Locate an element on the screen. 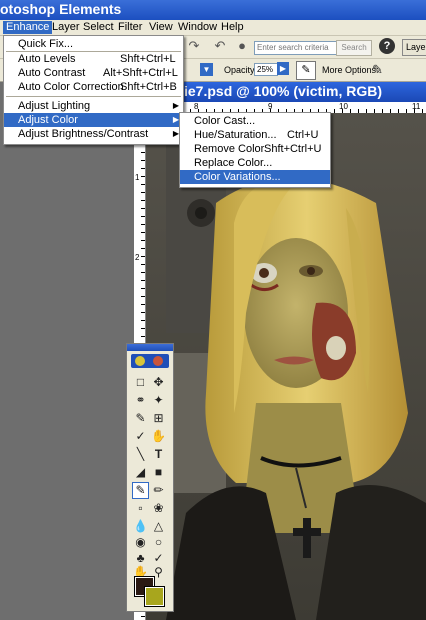 This screenshot has height=620, width=426. airbrush-toggle: ✎ is located at coordinates (306, 70).